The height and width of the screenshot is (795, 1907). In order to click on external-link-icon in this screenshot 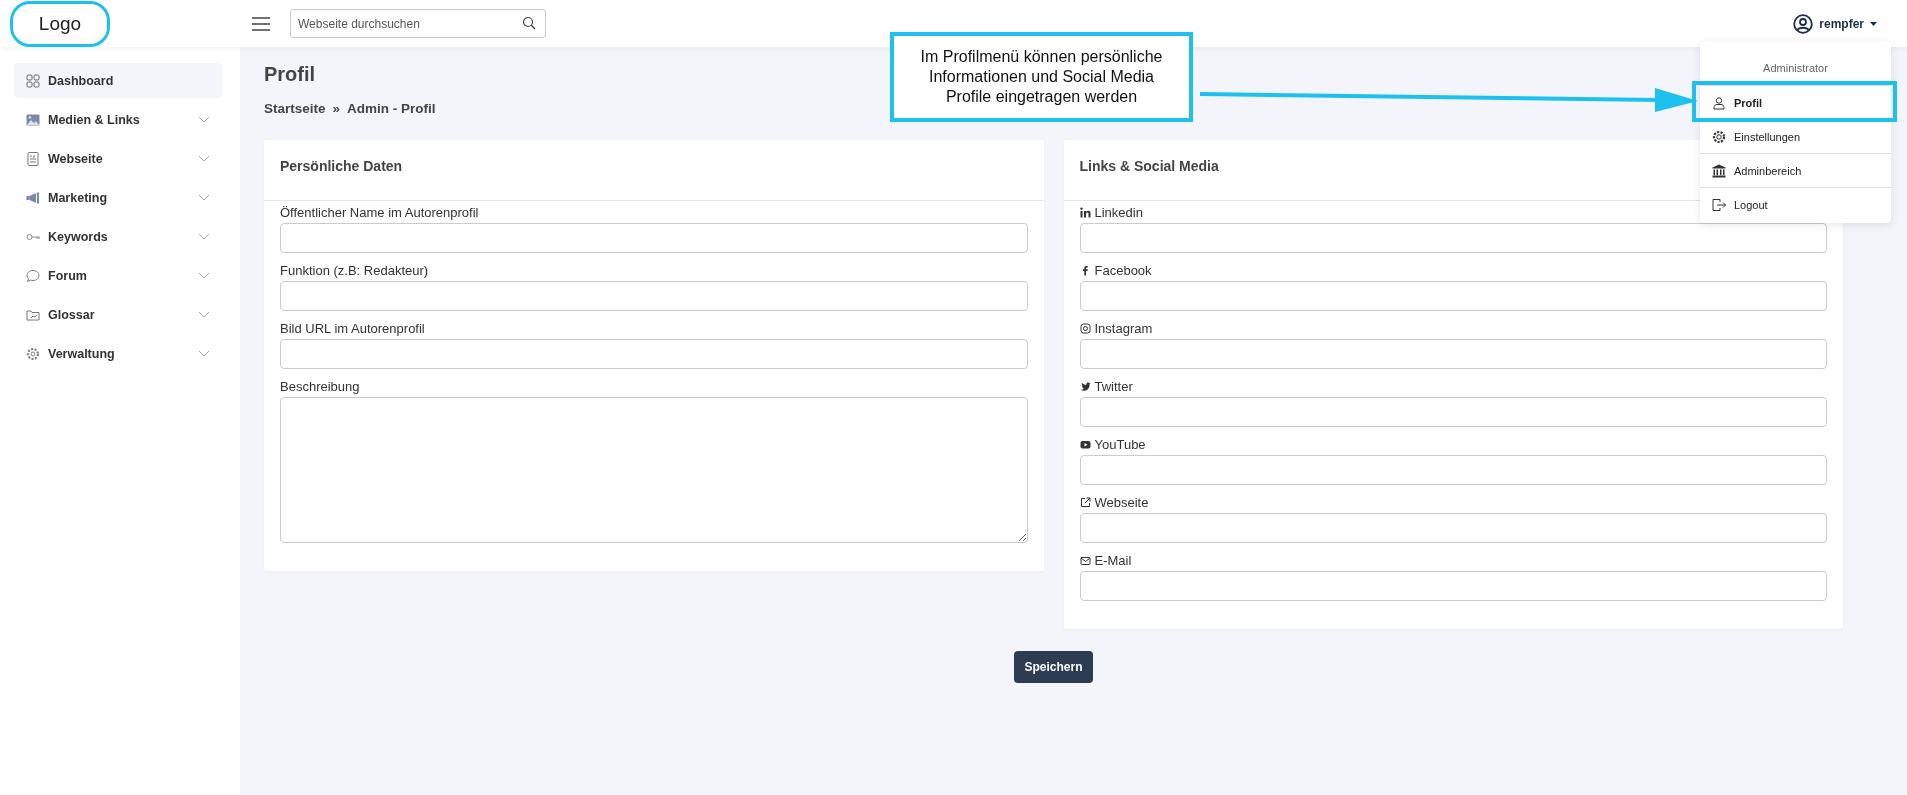, I will do `click(1085, 502)`.